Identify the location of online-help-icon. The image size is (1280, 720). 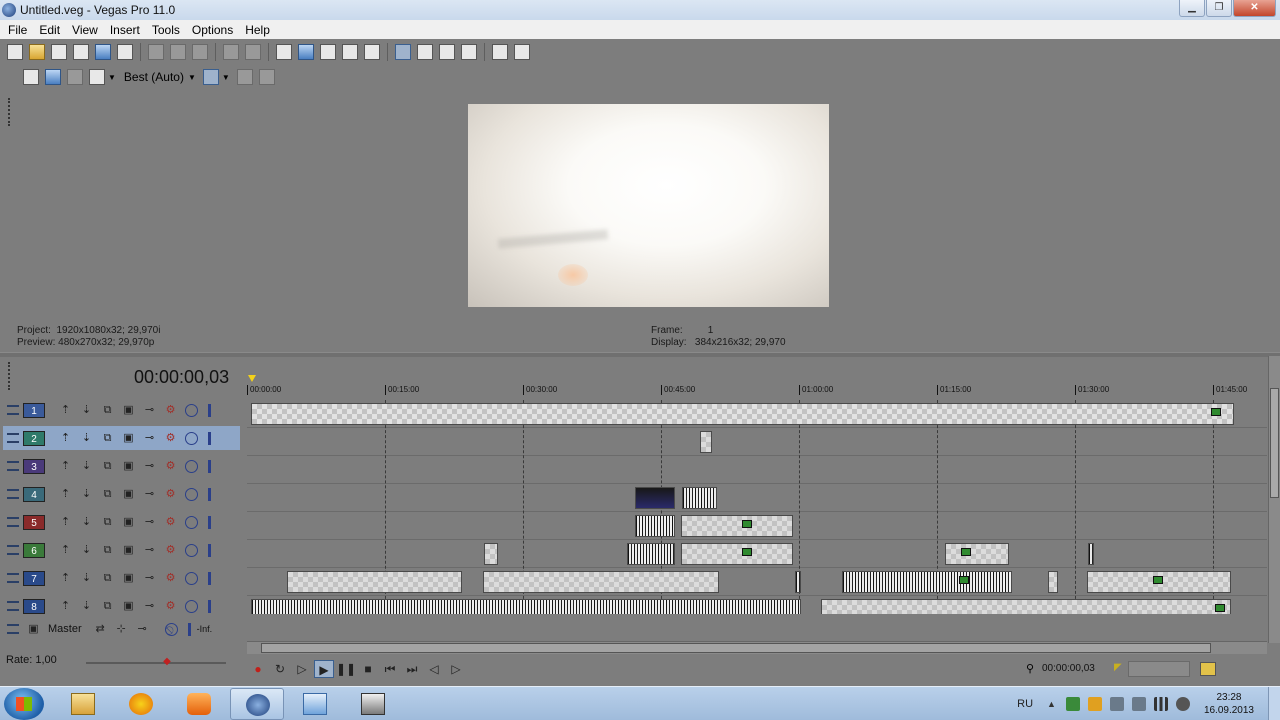
(500, 51).